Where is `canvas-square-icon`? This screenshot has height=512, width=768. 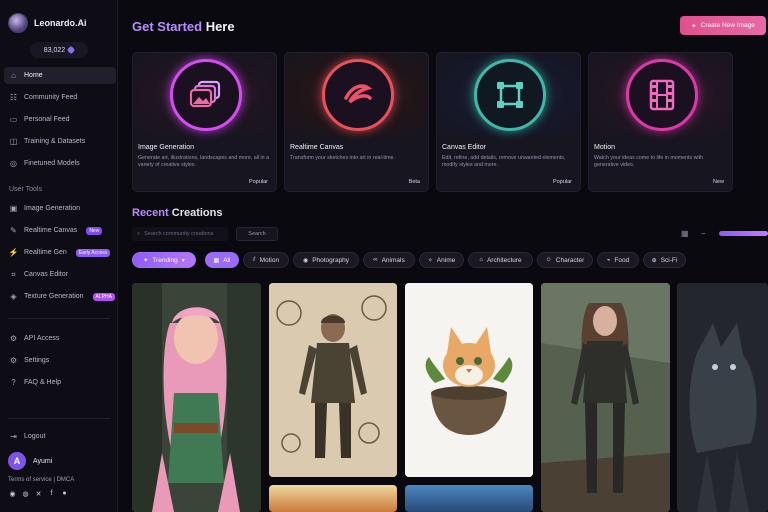
canvas-square-icon is located at coordinates (510, 95).